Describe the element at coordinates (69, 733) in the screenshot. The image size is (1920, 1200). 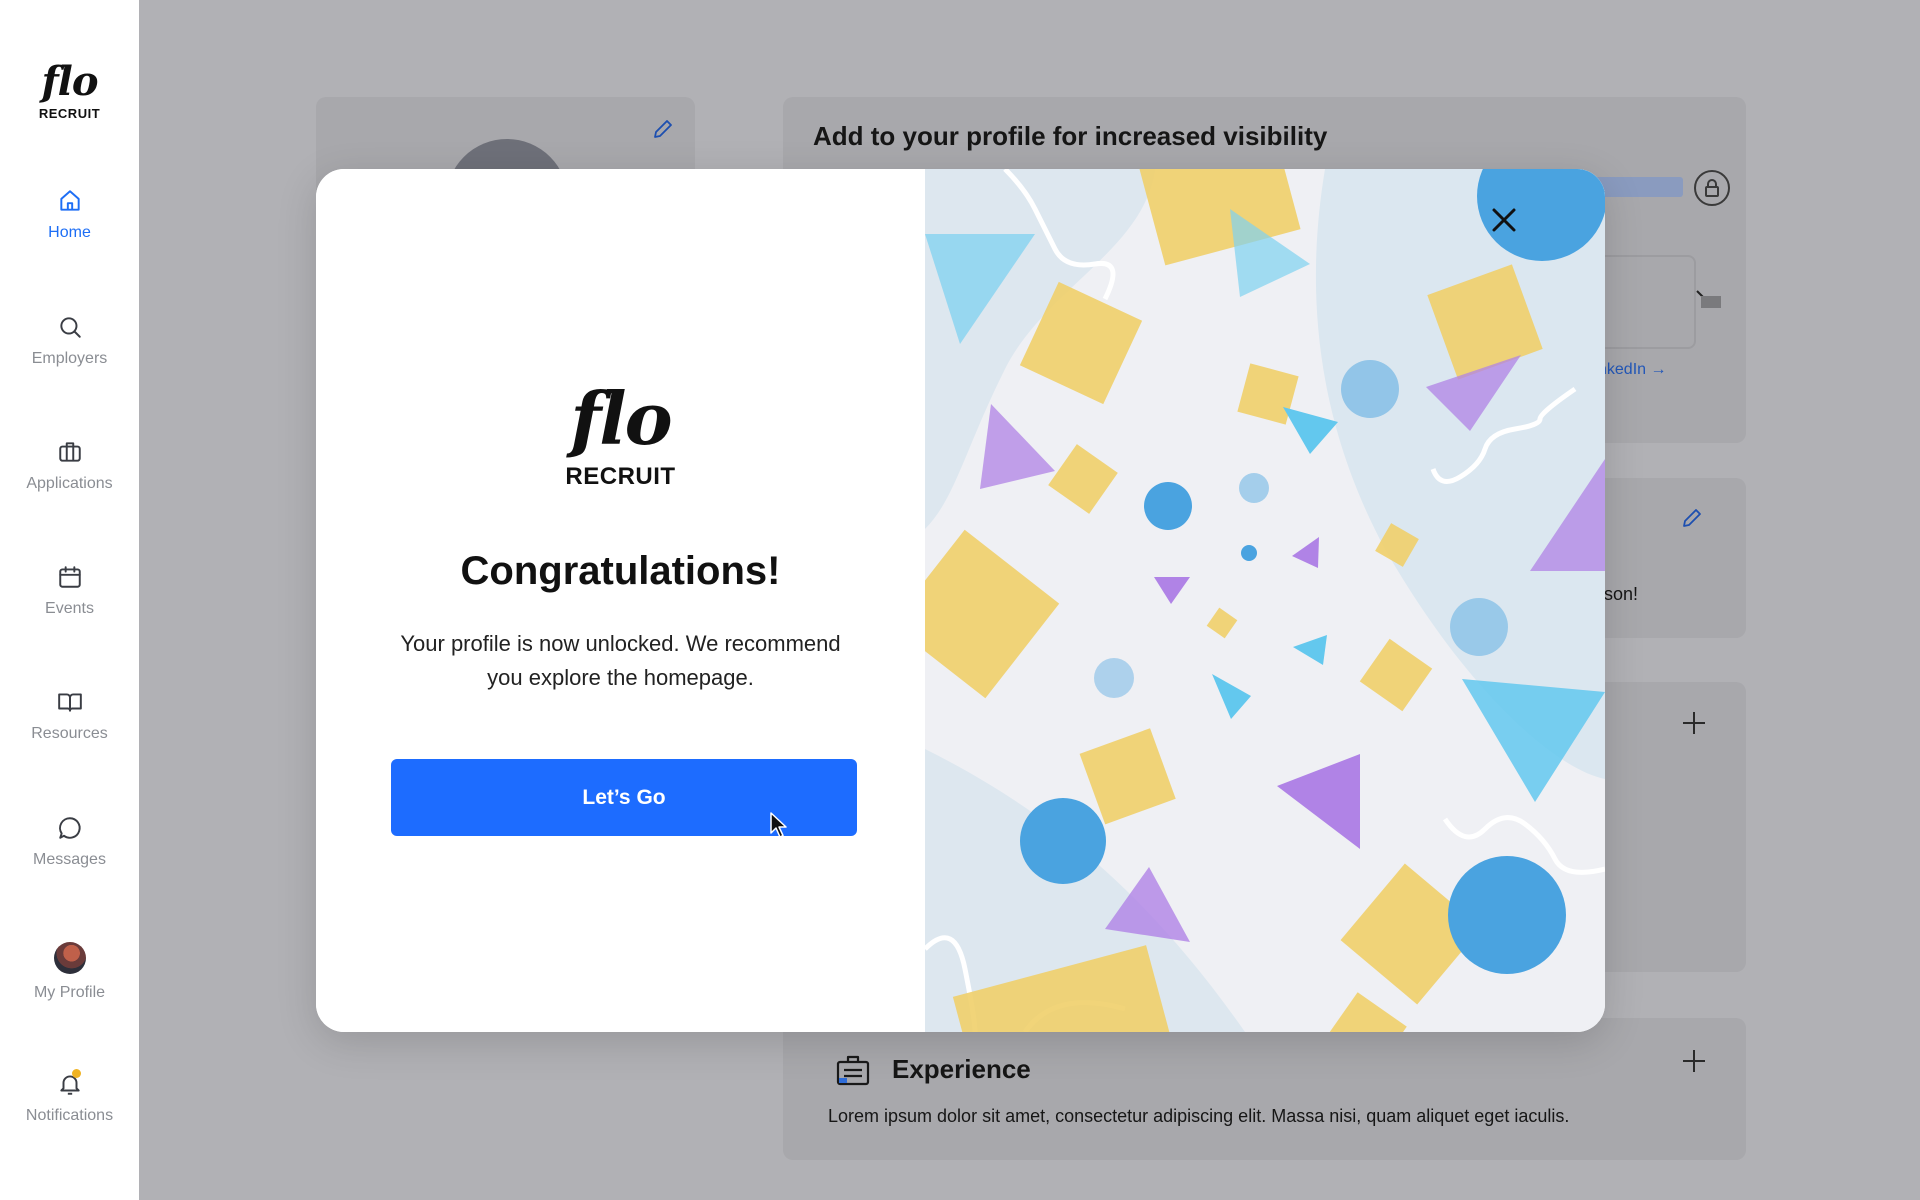
I see `sidebar-item-label: Resources` at that location.